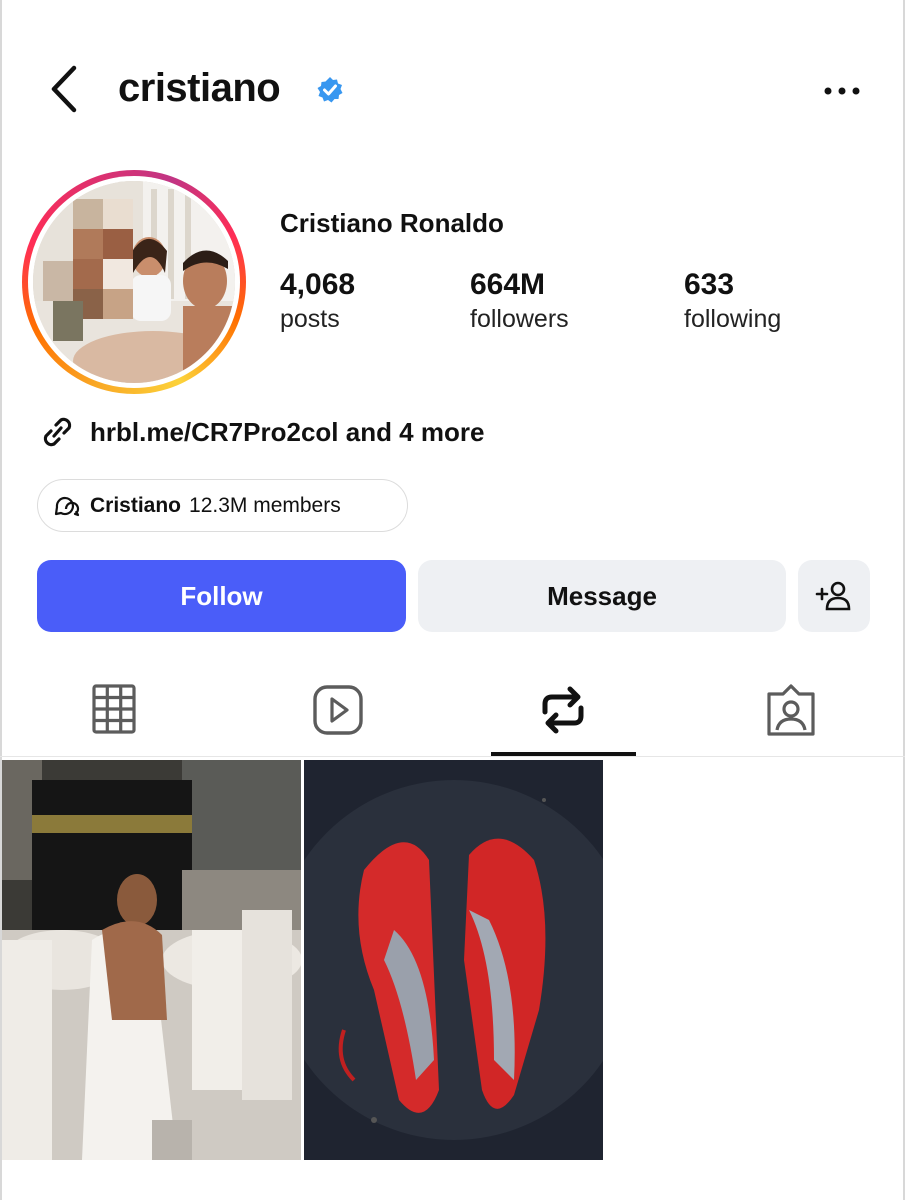  I want to click on reels-icon, so click(338, 710).